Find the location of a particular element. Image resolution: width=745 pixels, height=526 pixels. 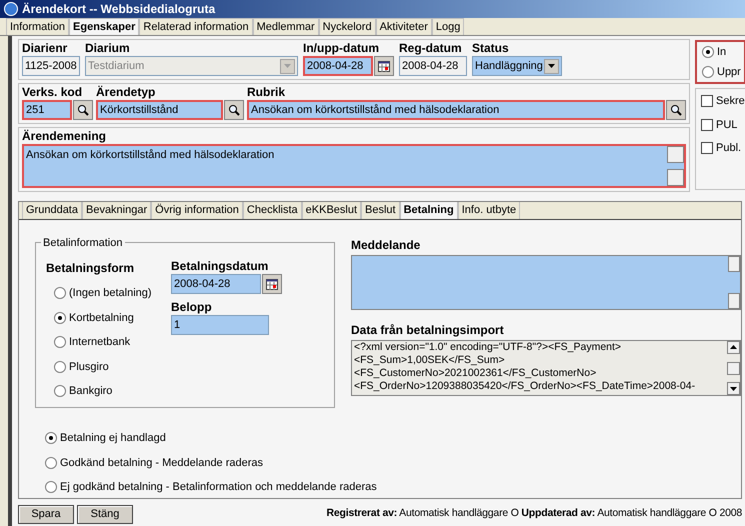

tab: Övrig information is located at coordinates (197, 210).